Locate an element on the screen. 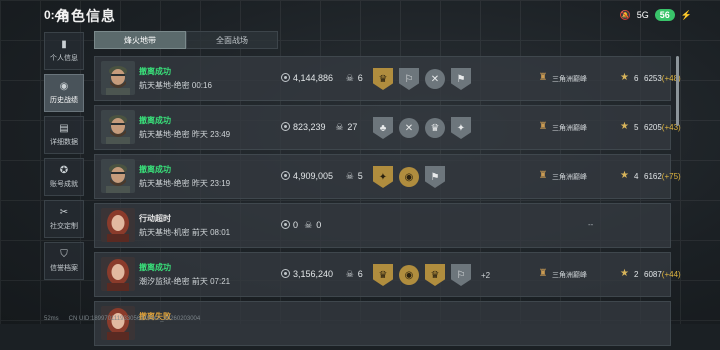 The image size is (720, 350). sidebar-item-label: 社交定制 is located at coordinates (64, 226).